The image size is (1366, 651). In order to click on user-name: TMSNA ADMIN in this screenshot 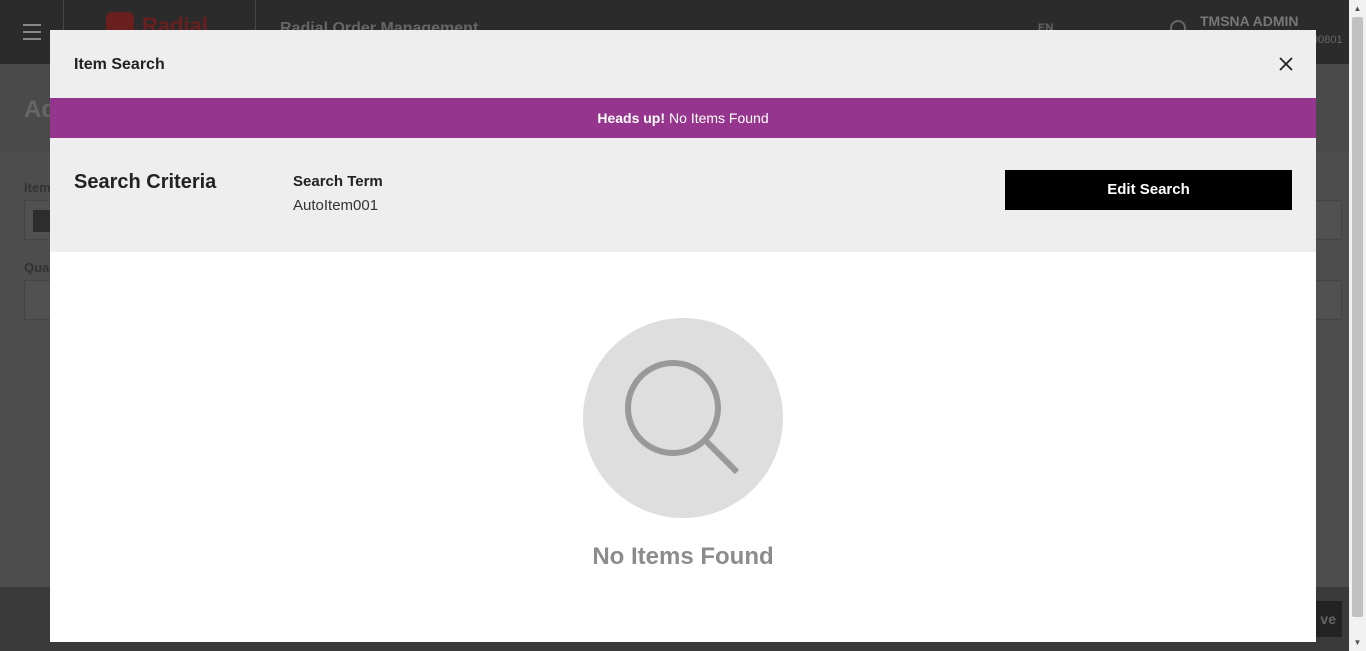, I will do `click(1249, 21)`.